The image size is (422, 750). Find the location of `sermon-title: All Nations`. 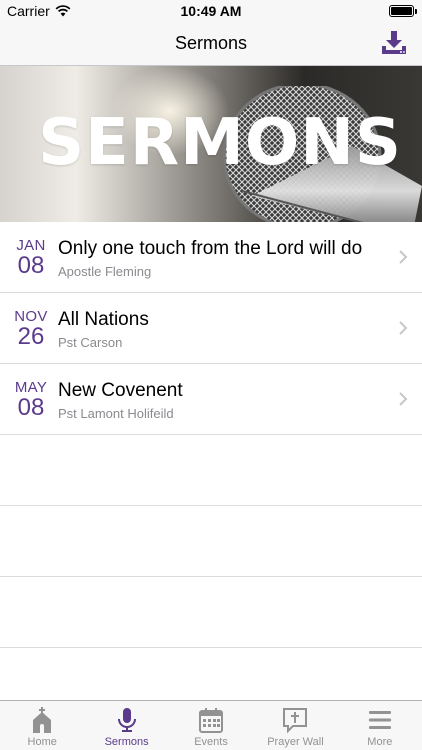

sermon-title: All Nations is located at coordinates (103, 319).